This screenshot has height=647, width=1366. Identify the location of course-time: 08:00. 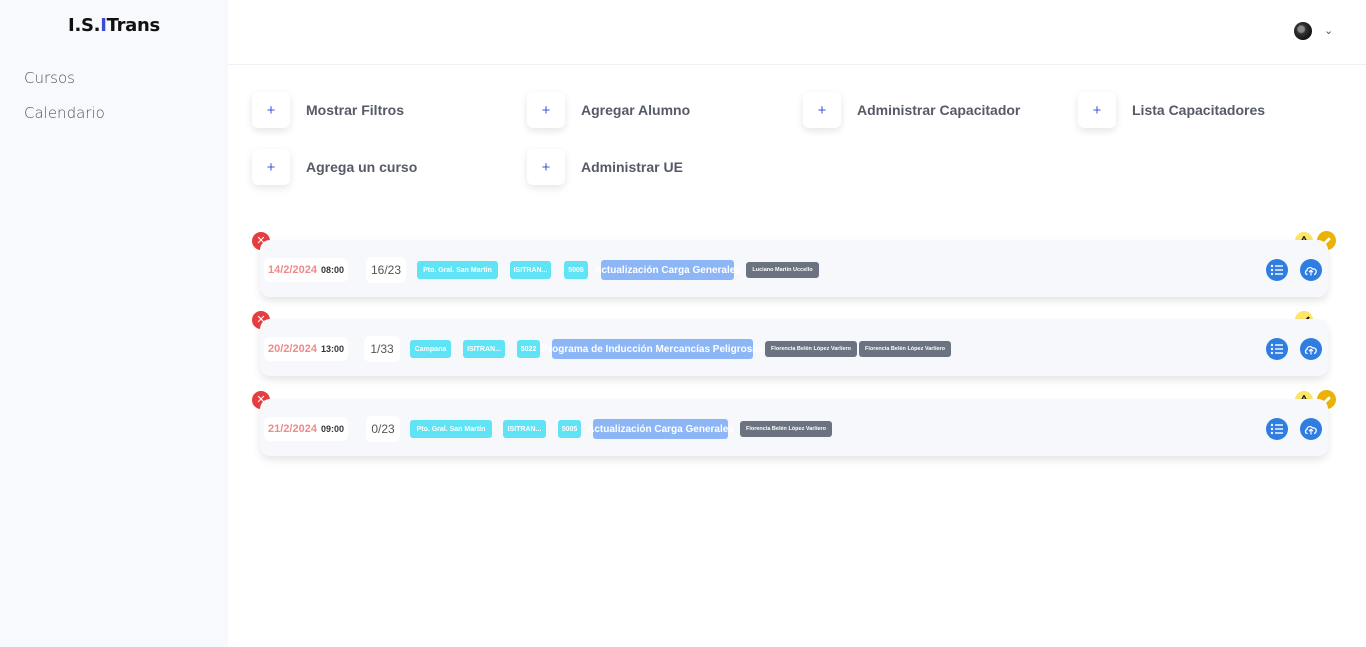
(332, 270).